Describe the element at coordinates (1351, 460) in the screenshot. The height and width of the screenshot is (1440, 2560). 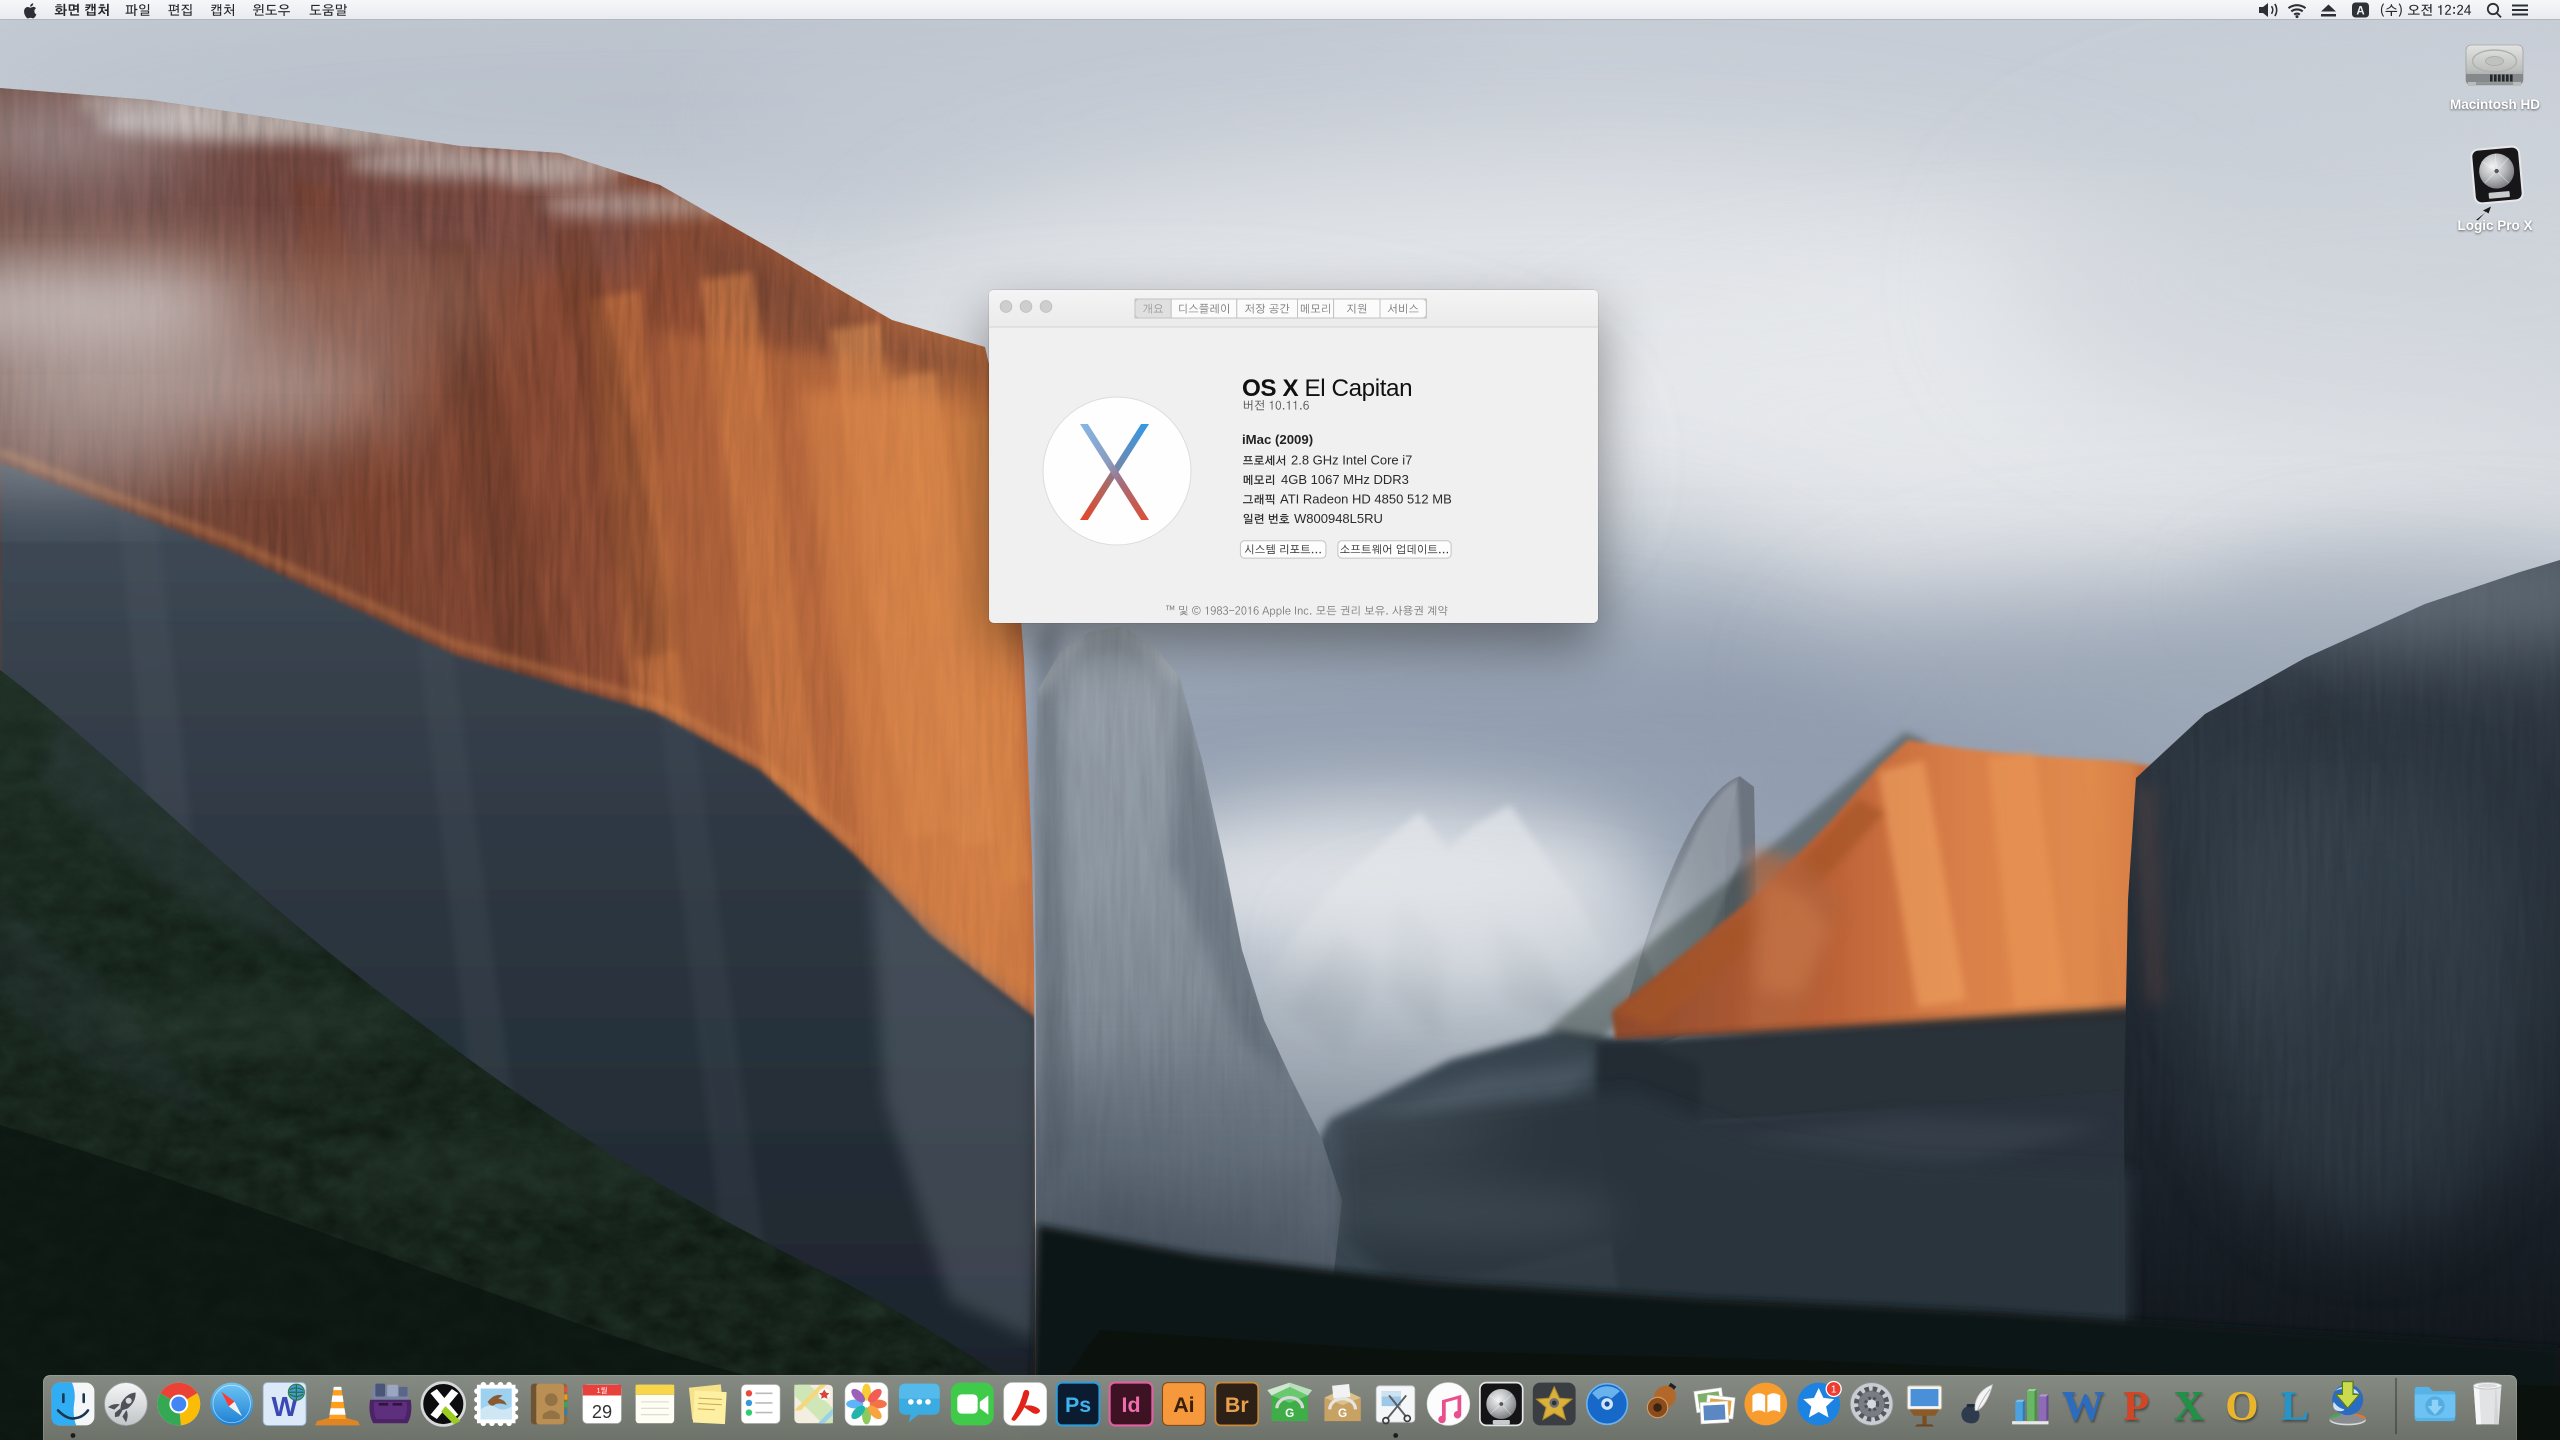
I see `svg-text: 2.8 GHz Intel Core i7` at that location.